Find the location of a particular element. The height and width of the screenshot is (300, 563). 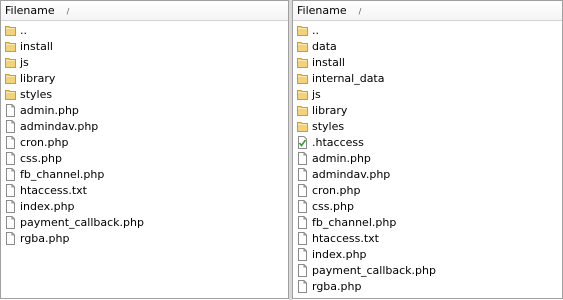

folder-row: data is located at coordinates (427, 46).